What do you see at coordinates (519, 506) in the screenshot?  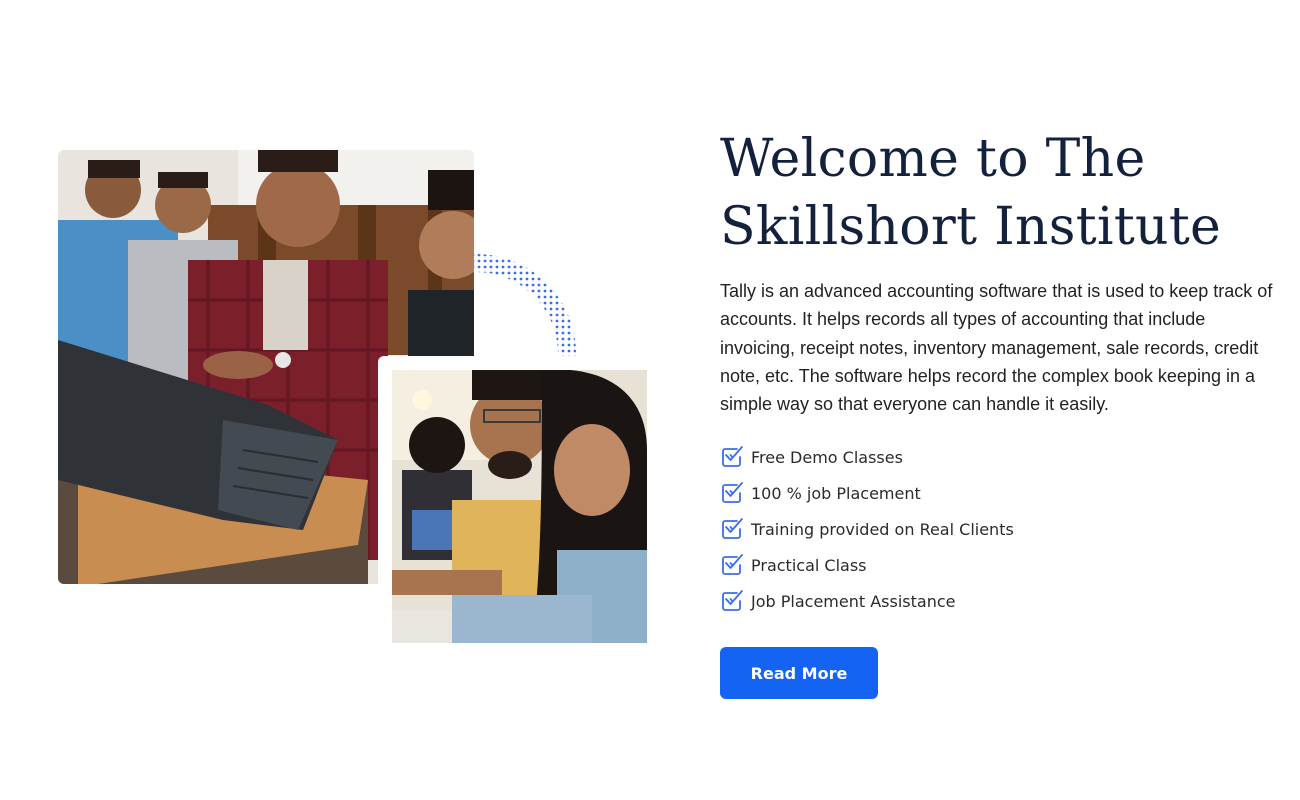 I see `smiling-students-in-class-photo` at bounding box center [519, 506].